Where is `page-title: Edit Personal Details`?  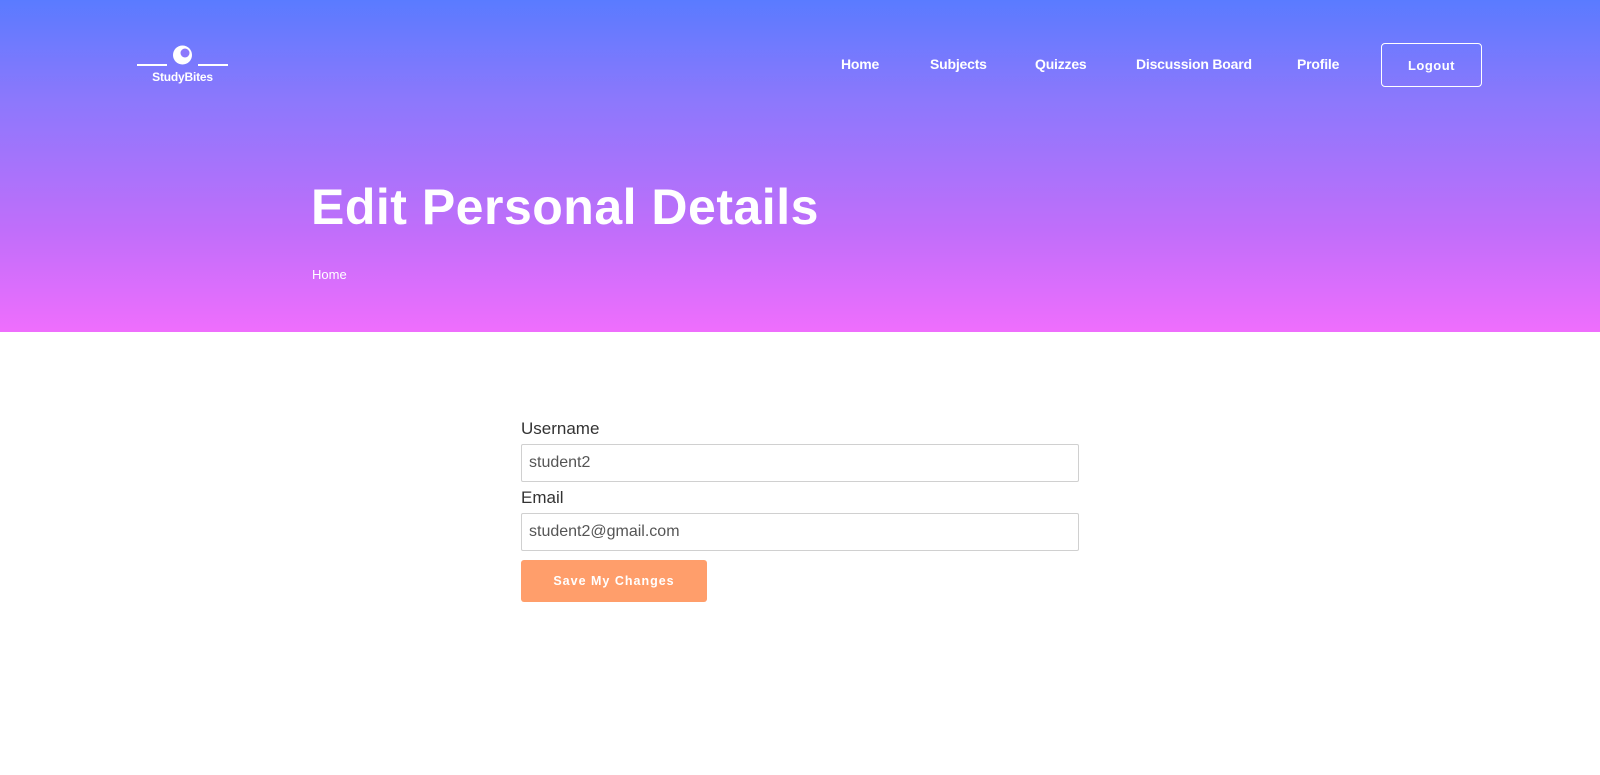 page-title: Edit Personal Details is located at coordinates (565, 207).